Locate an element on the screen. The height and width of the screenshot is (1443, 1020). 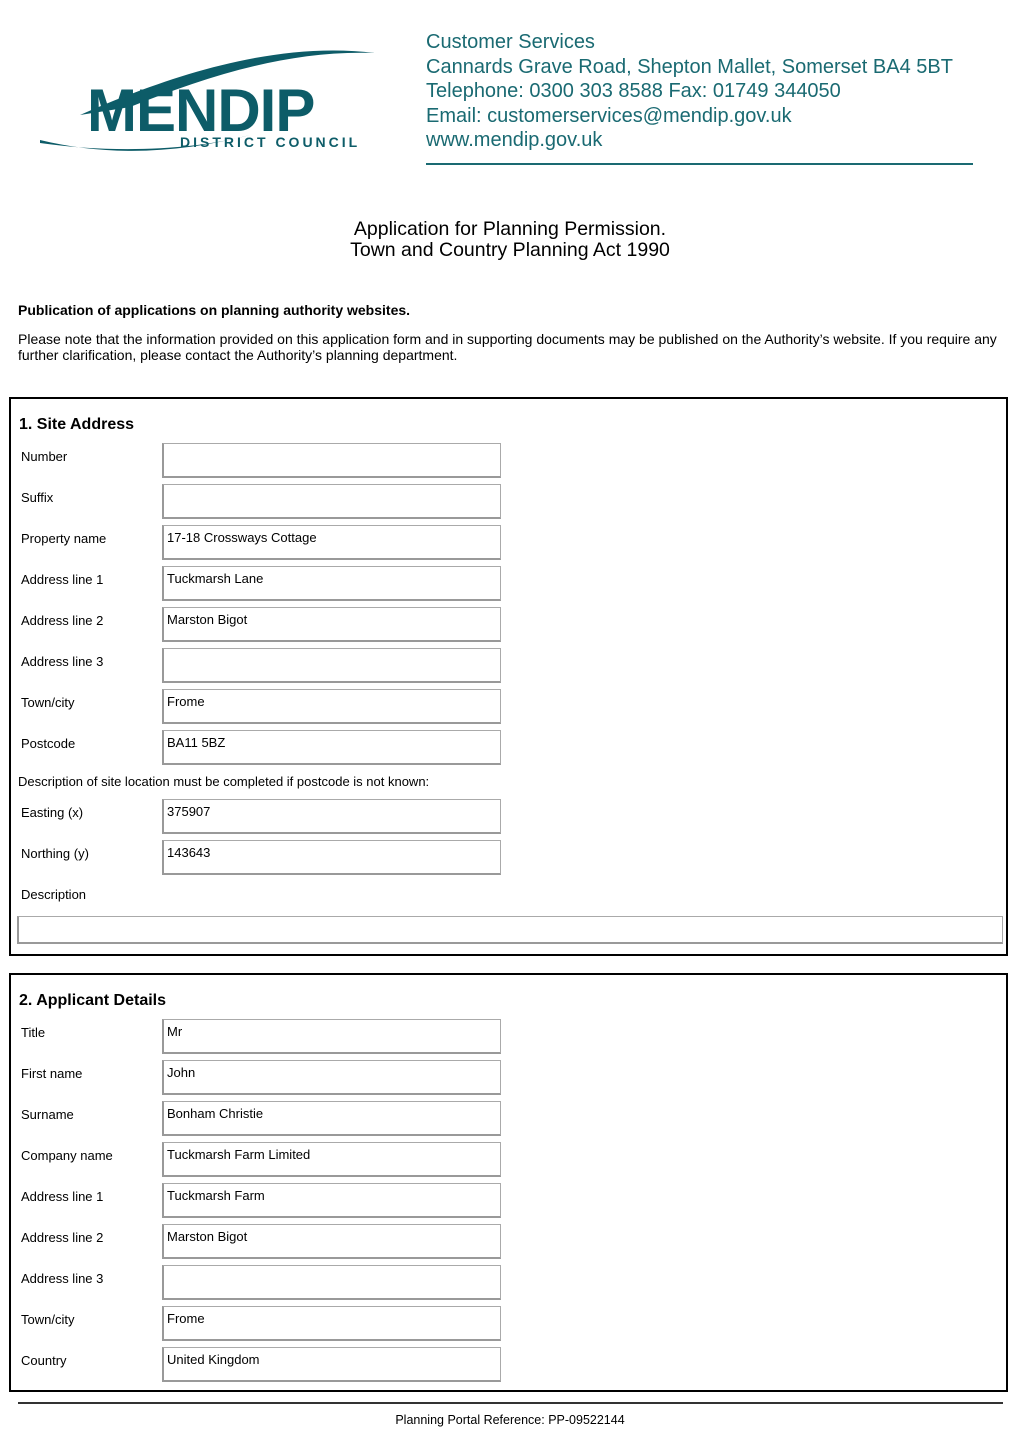
field-label-postcode: Postcode is located at coordinates (48, 743).